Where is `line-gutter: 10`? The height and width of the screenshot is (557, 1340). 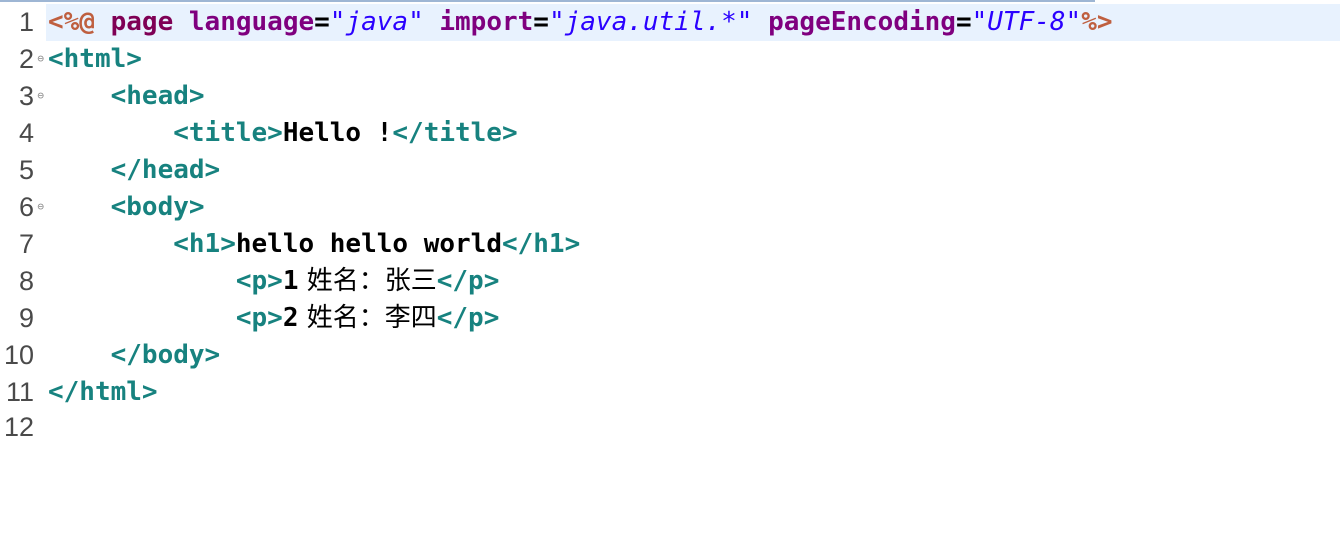
line-gutter: 10 is located at coordinates (23, 355).